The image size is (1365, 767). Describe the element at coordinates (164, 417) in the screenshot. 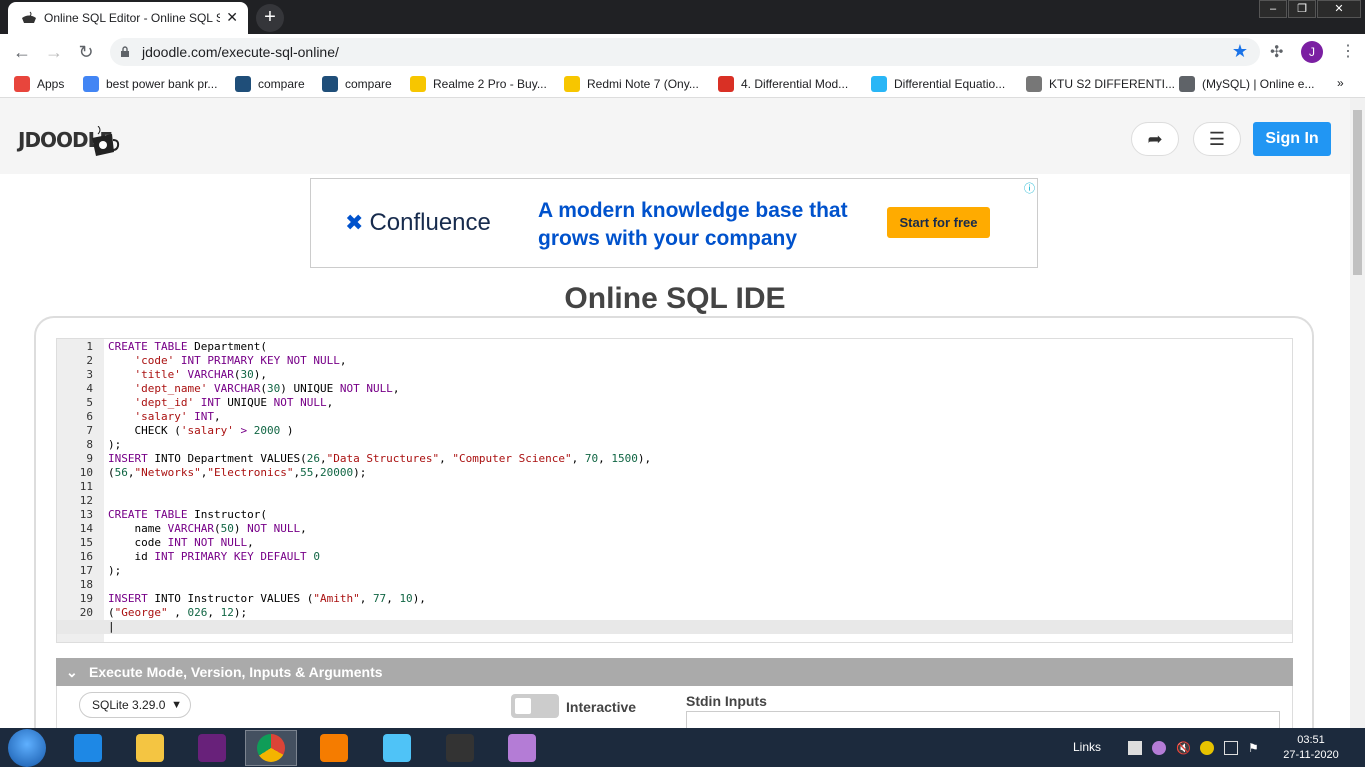

I see `code-line: 'salary' INT,` at that location.